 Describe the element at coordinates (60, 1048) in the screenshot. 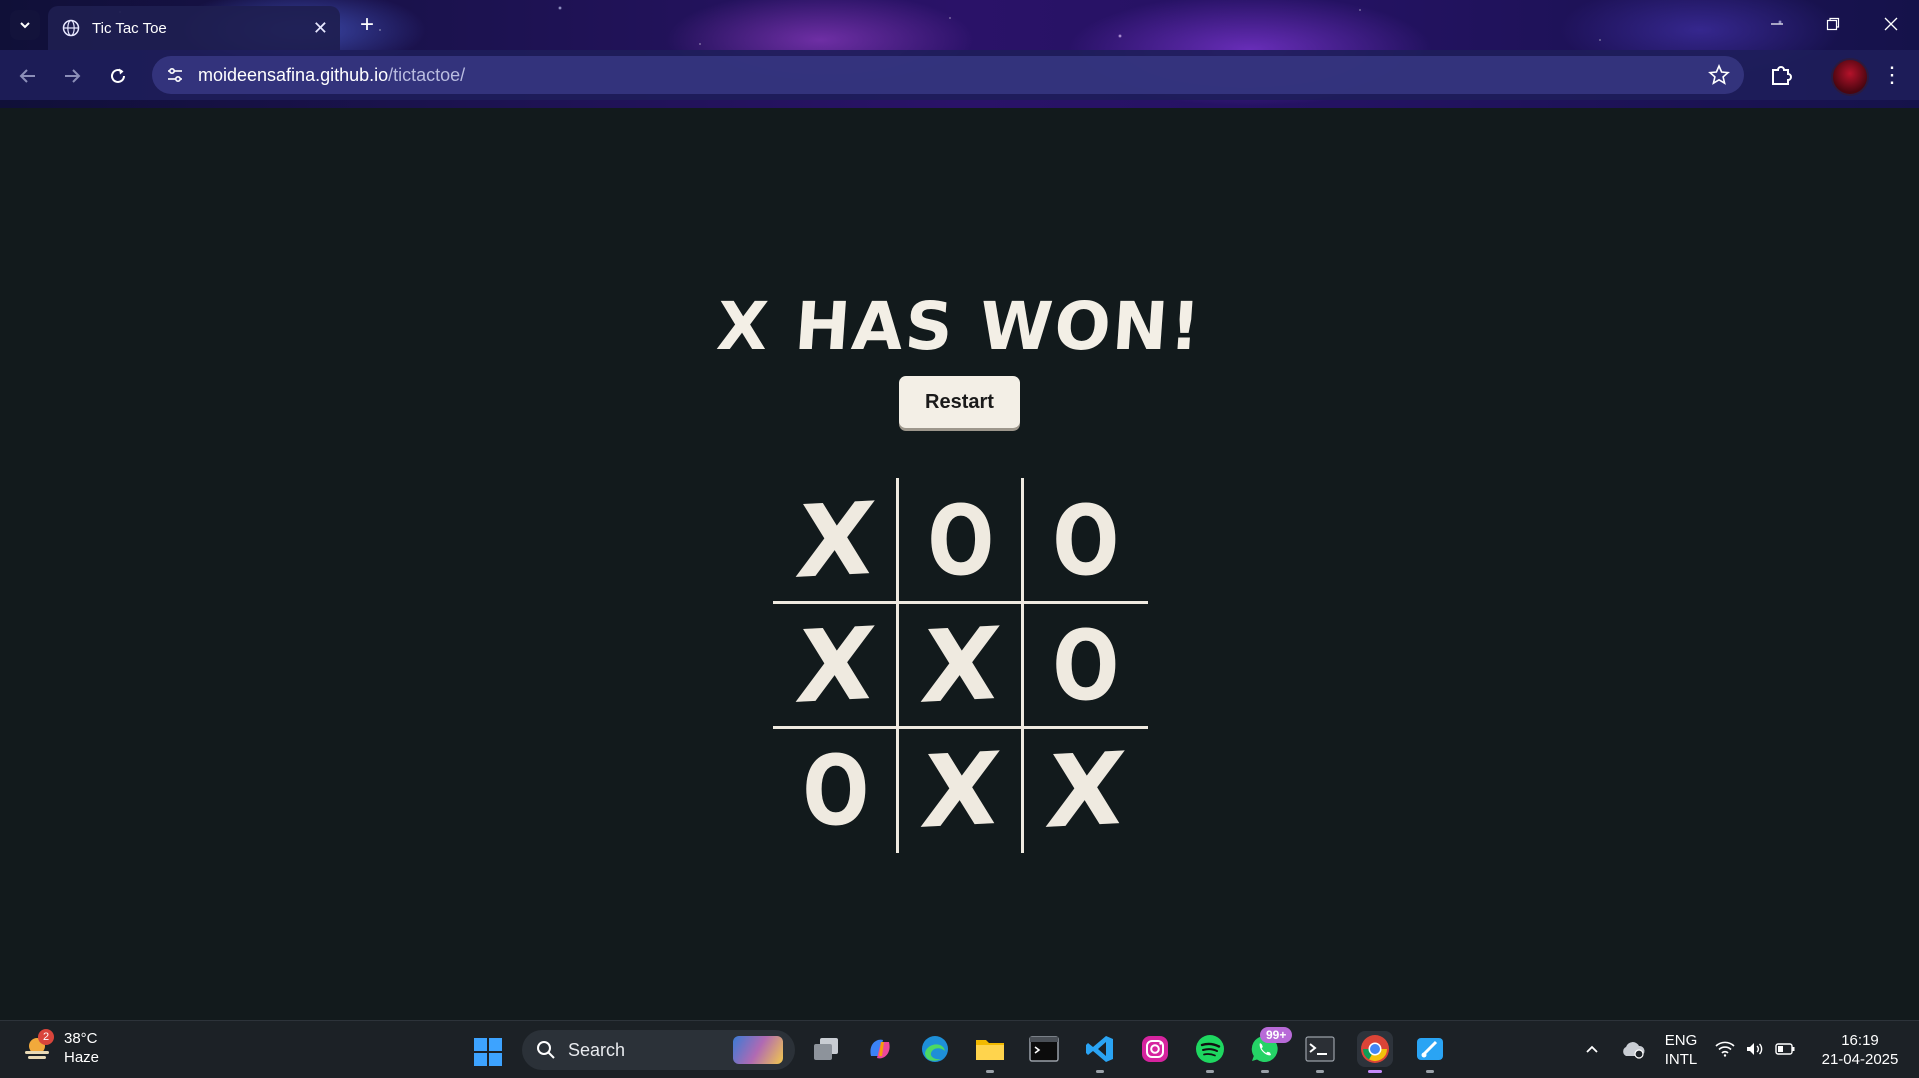

I see `weather-widget: 2 38°C Haze` at that location.